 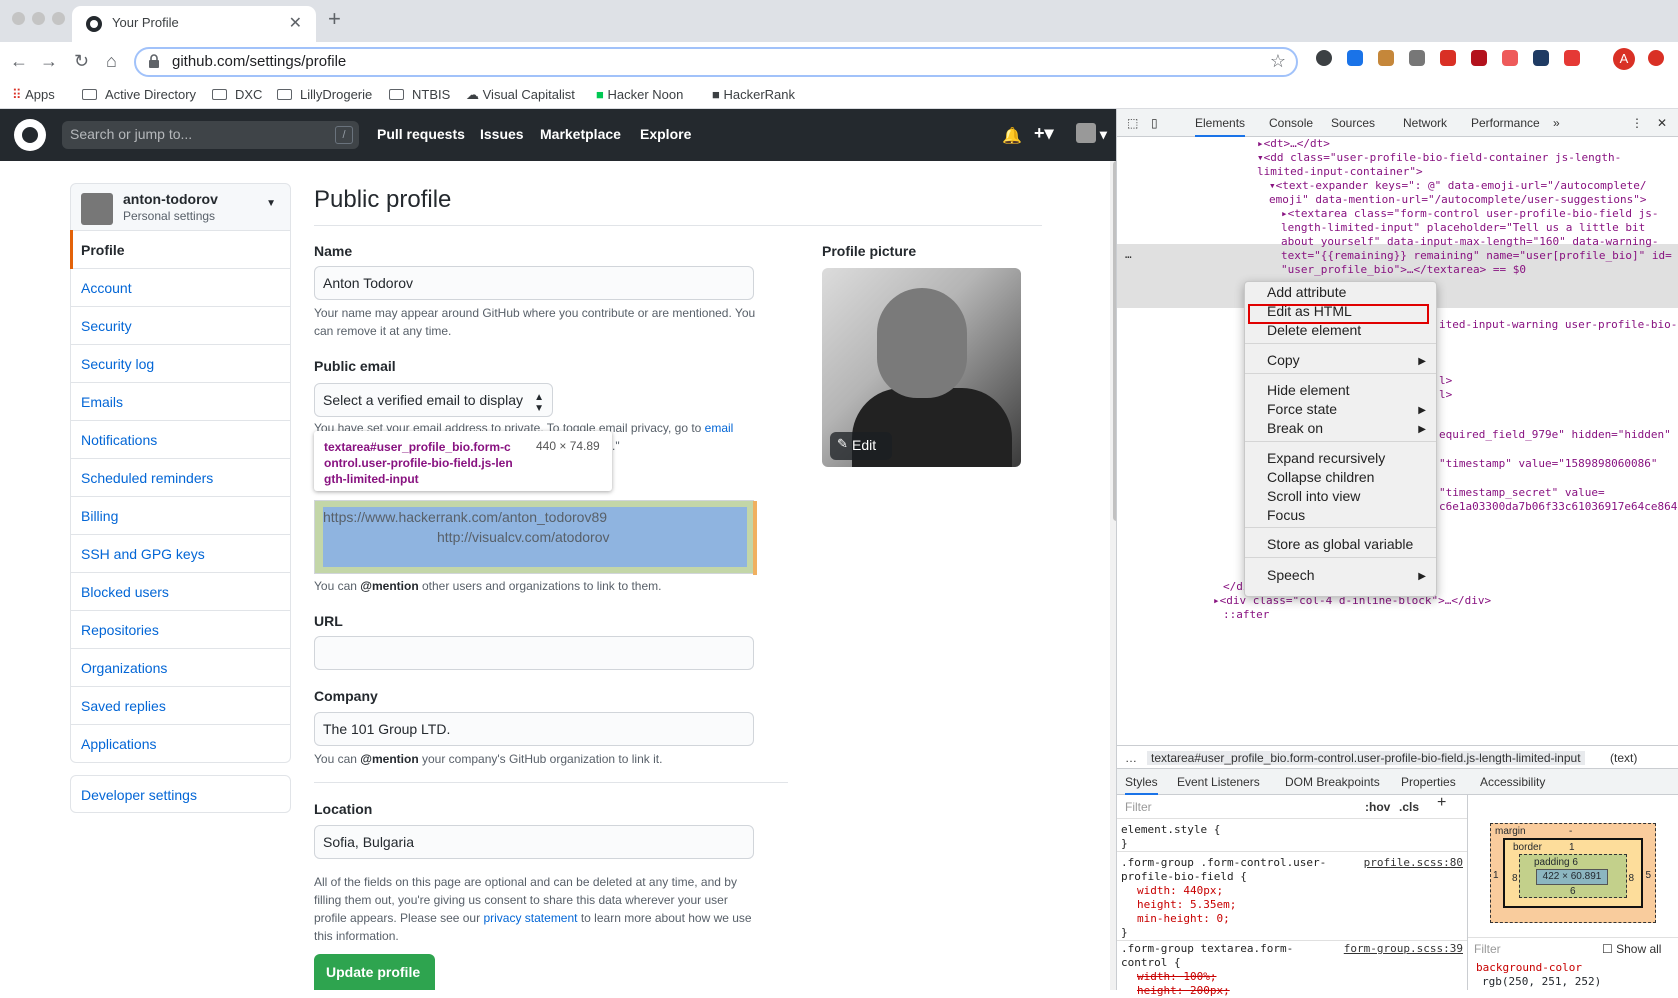 I want to click on sidebar-item-profile: Profile, so click(x=180, y=249).